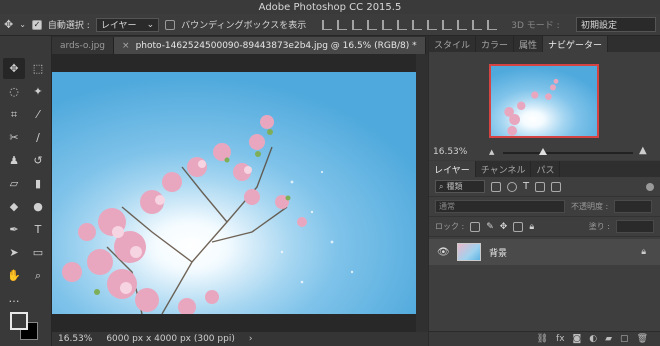 This screenshot has width=660, height=346. I want to click on close-icon: ×, so click(126, 46).